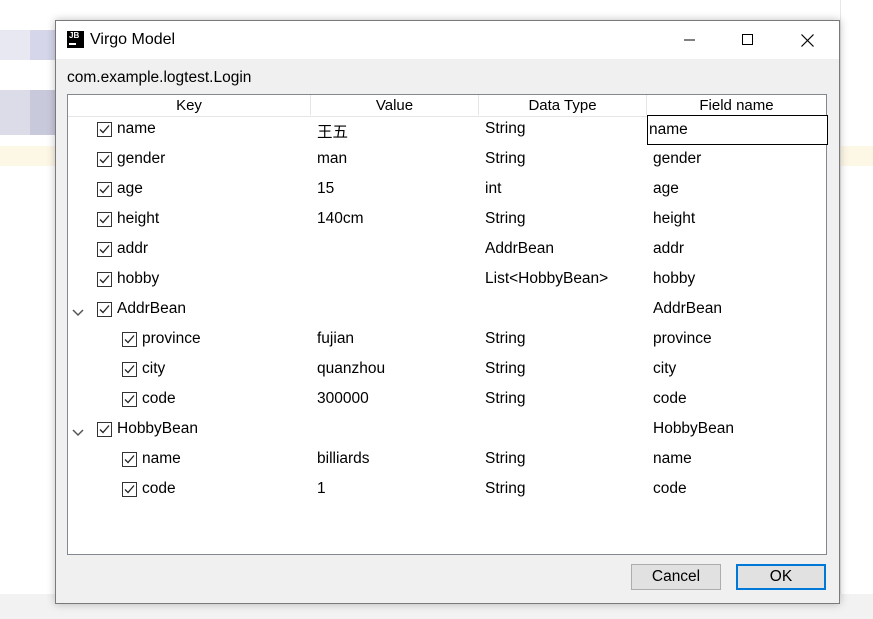  I want to click on field-name-cell: age, so click(666, 189).